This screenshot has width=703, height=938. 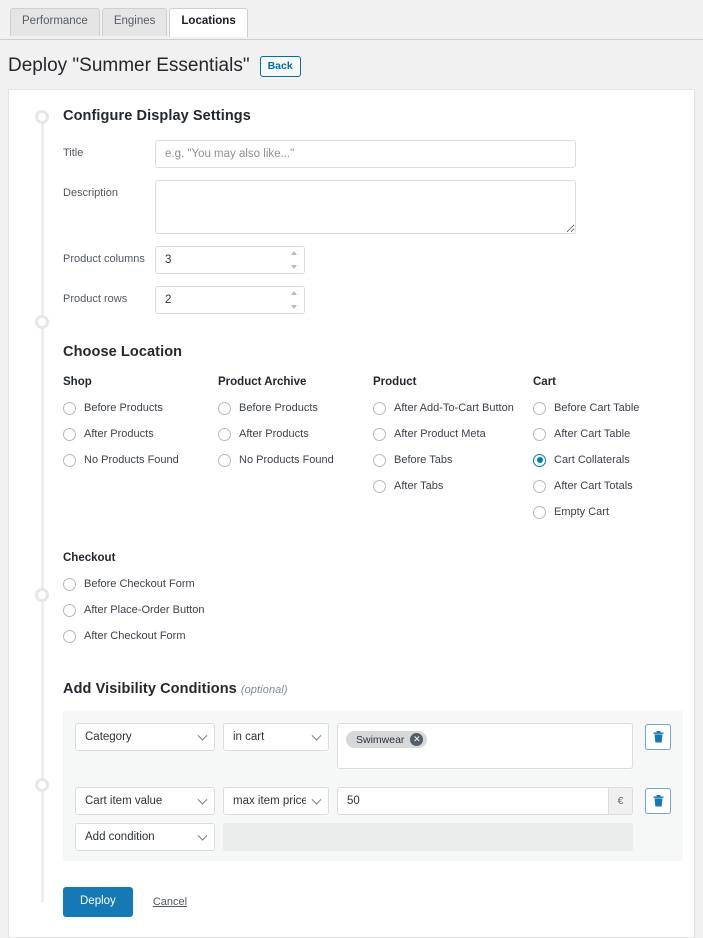 What do you see at coordinates (453, 486) in the screenshot?
I see `radio-product-after-tabs: After Tabs` at bounding box center [453, 486].